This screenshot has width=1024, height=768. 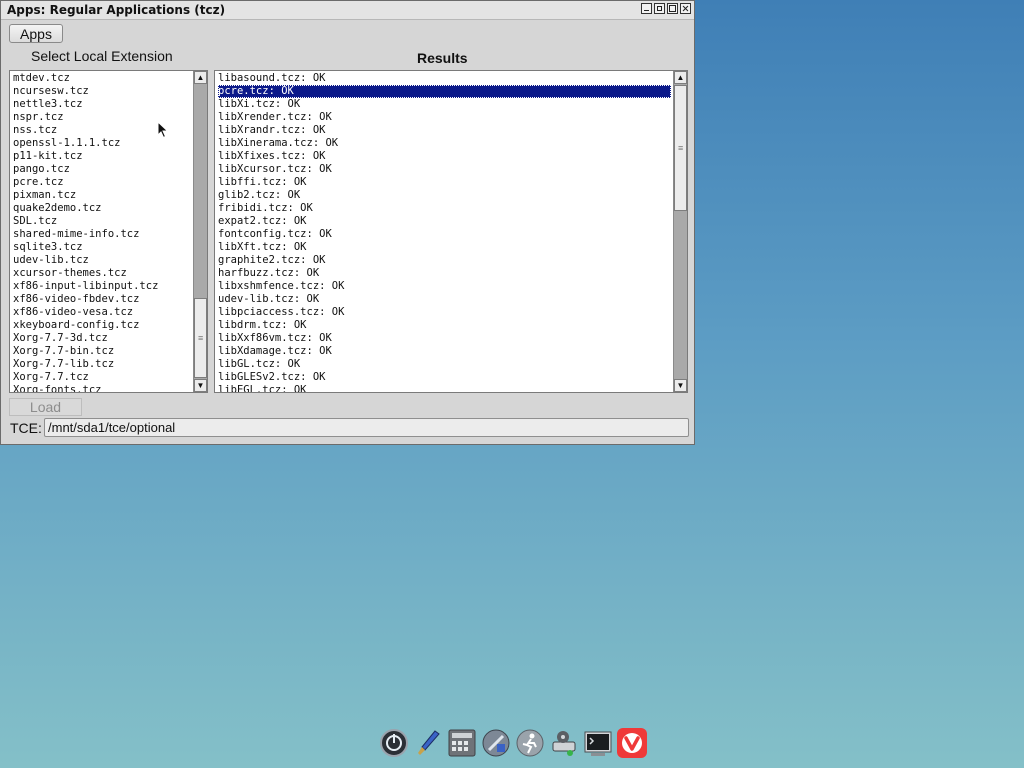 I want to click on result-list-item: pcre.tcz: OK, so click(x=444, y=91).